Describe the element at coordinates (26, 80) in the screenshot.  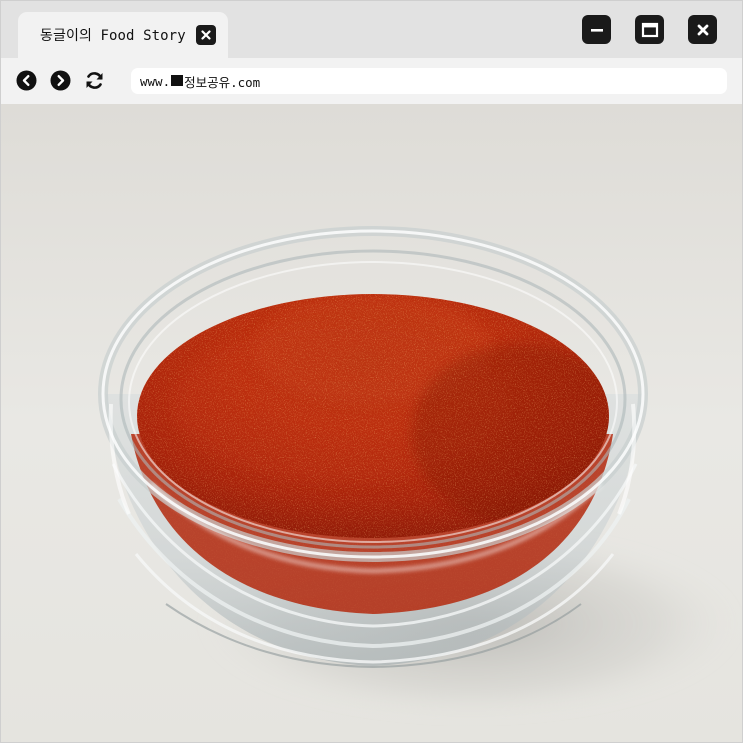
I see `back-arrow-icon` at that location.